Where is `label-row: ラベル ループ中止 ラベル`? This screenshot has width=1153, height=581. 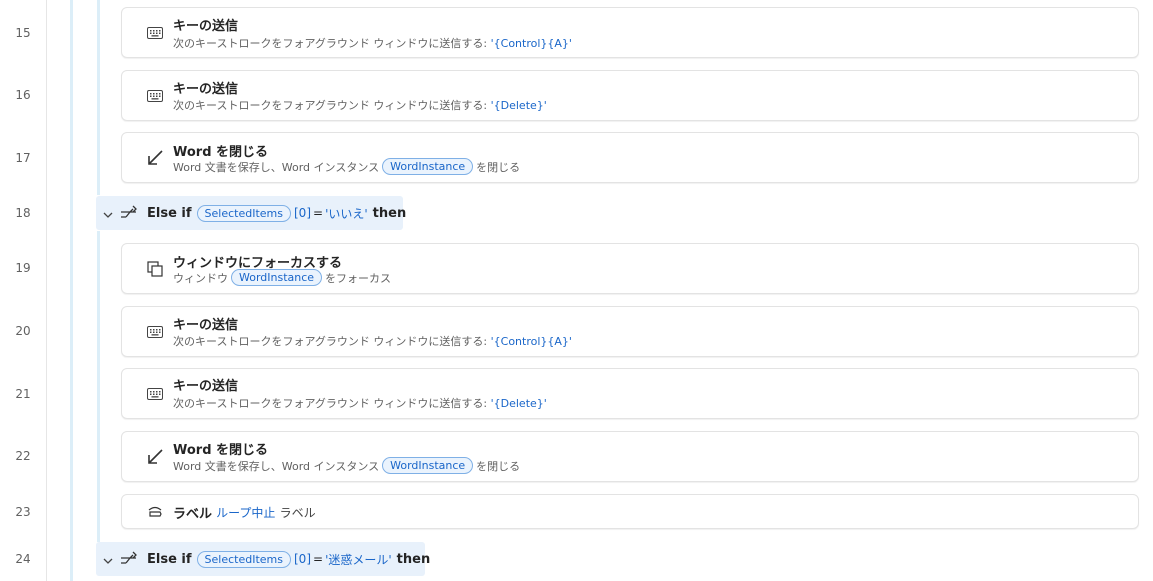
label-row: ラベル ループ中止 ラベル is located at coordinates (244, 512).